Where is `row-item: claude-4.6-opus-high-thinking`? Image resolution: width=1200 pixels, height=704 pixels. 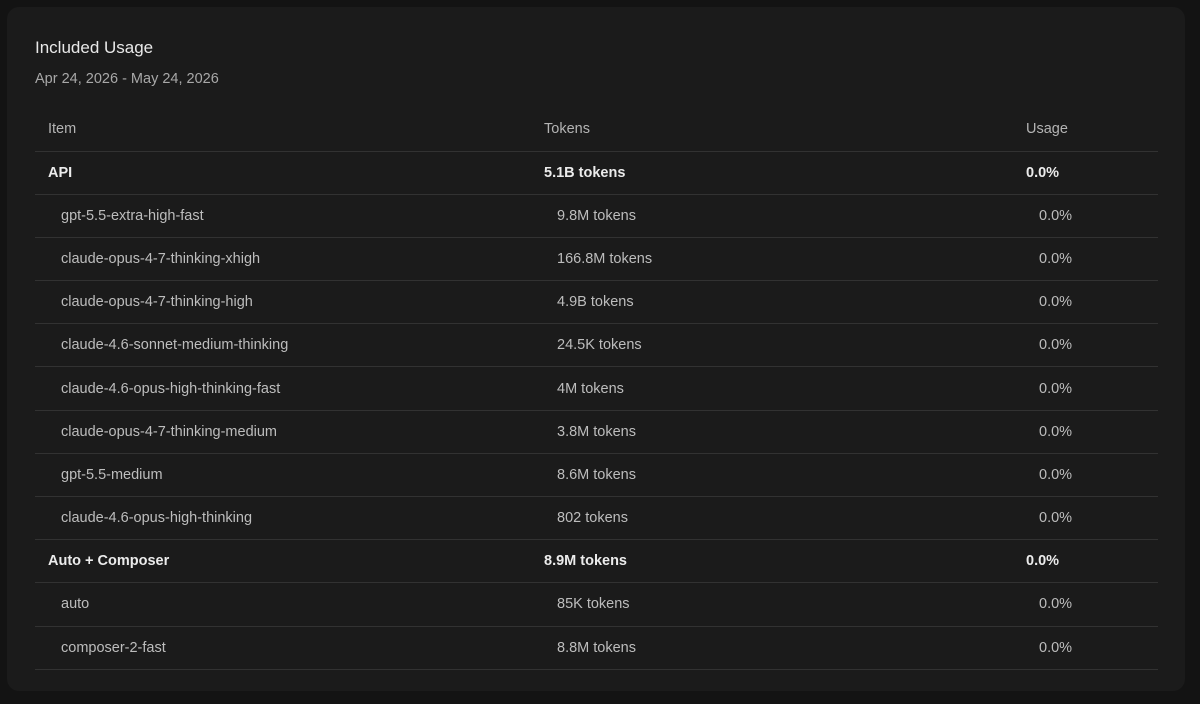
row-item: claude-4.6-opus-high-thinking is located at coordinates (157, 518).